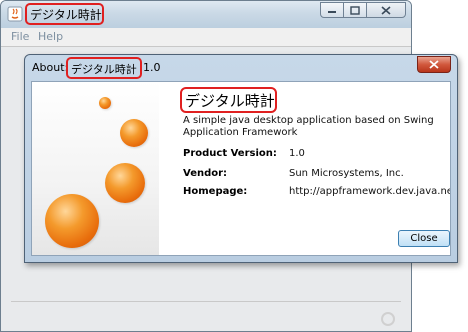 The width and height of the screenshot is (468, 332). Describe the element at coordinates (50, 67) in the screenshot. I see `about-title-prefix: About:` at that location.